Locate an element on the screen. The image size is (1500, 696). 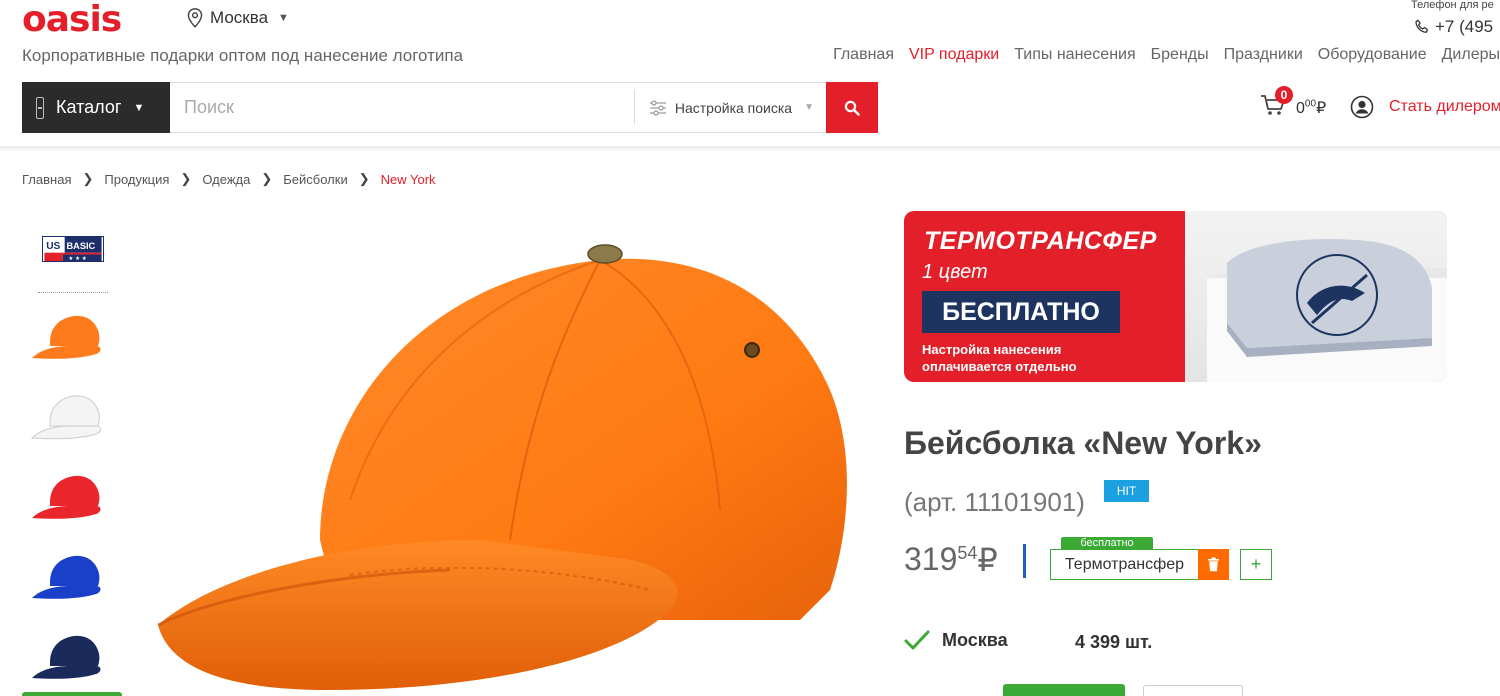
search-button is located at coordinates (852, 107).